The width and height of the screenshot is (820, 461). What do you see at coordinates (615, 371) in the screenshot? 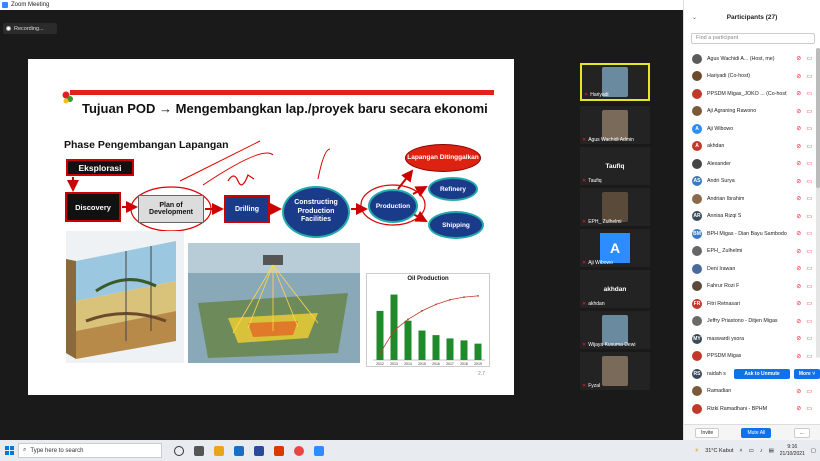
I see `video-tile: ✕ Fyzal` at bounding box center [615, 371].